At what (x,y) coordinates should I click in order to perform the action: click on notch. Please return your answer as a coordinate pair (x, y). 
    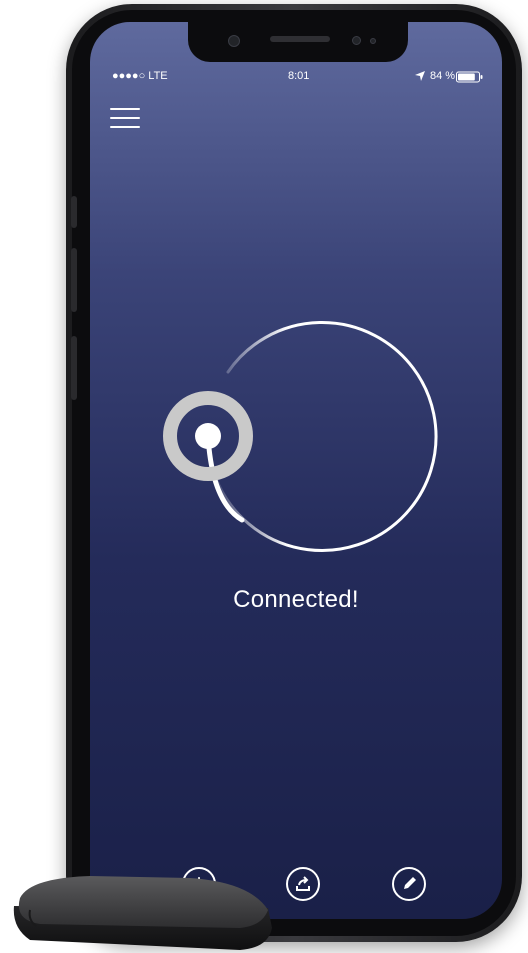
    Looking at the image, I should click on (298, 42).